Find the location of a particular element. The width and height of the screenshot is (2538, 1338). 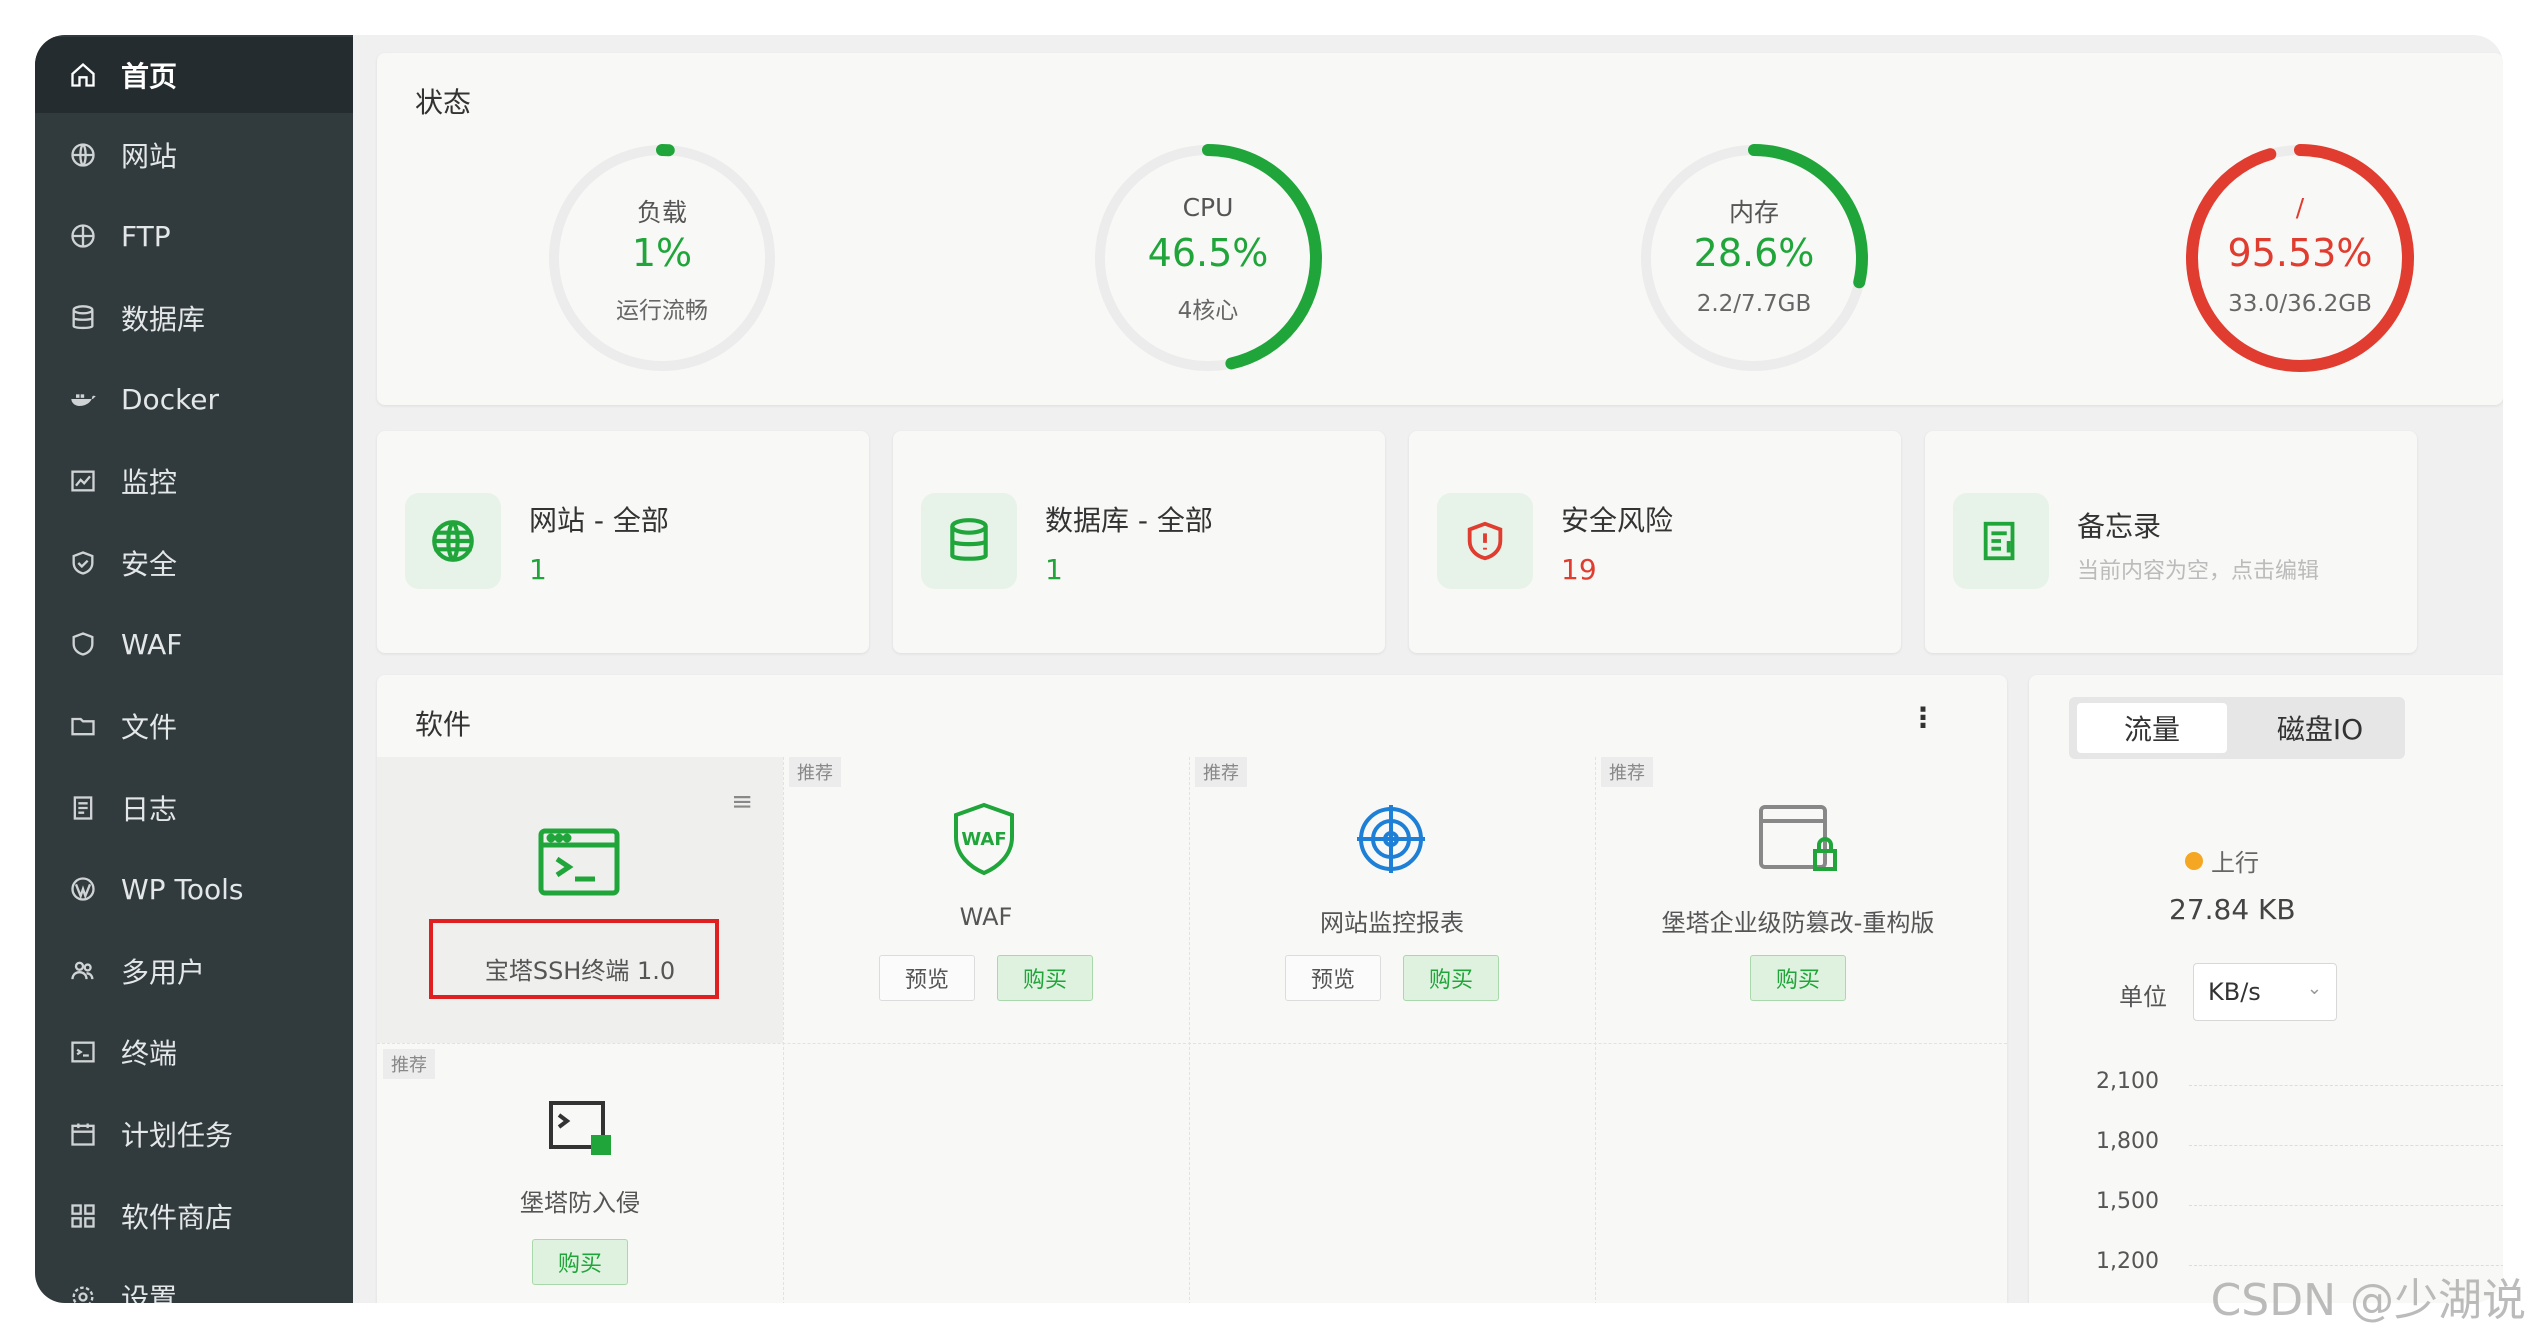

sidebar-item-docker: Docker is located at coordinates (194, 399).